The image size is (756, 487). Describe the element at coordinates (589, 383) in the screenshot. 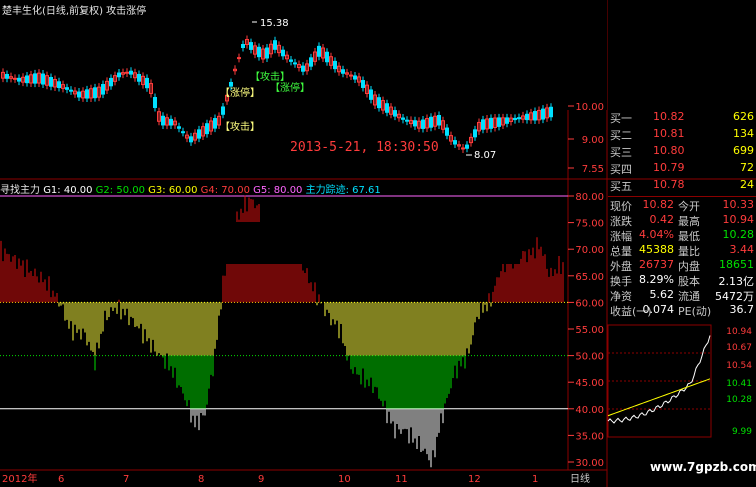

I see `ind-tick: 45.00` at that location.